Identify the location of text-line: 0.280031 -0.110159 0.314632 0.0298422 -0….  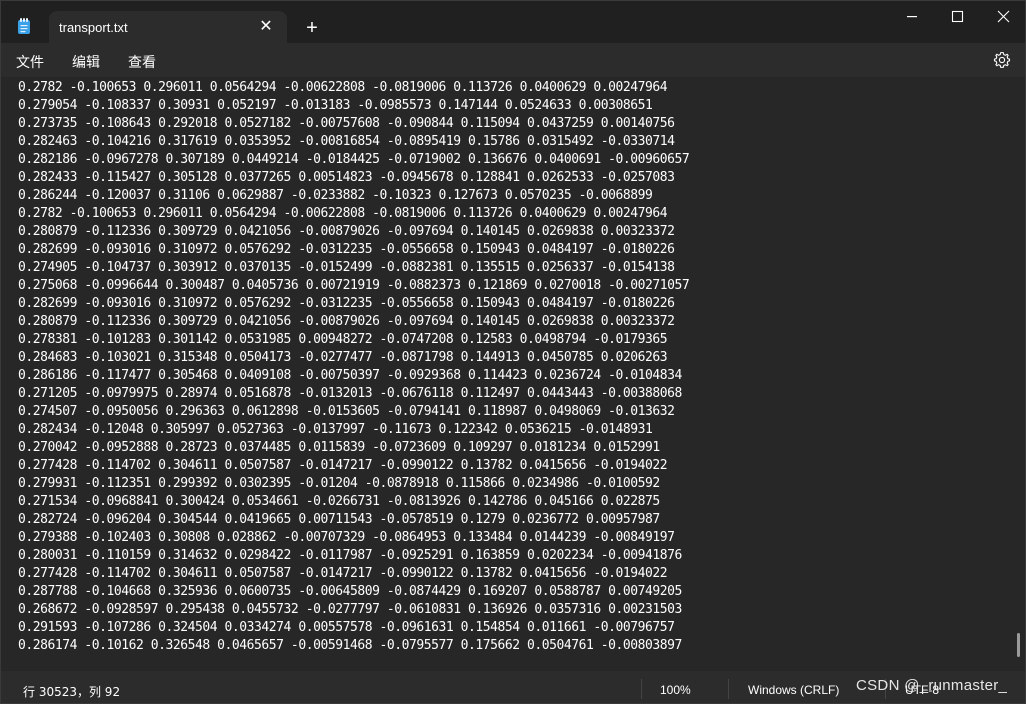
(513, 556).